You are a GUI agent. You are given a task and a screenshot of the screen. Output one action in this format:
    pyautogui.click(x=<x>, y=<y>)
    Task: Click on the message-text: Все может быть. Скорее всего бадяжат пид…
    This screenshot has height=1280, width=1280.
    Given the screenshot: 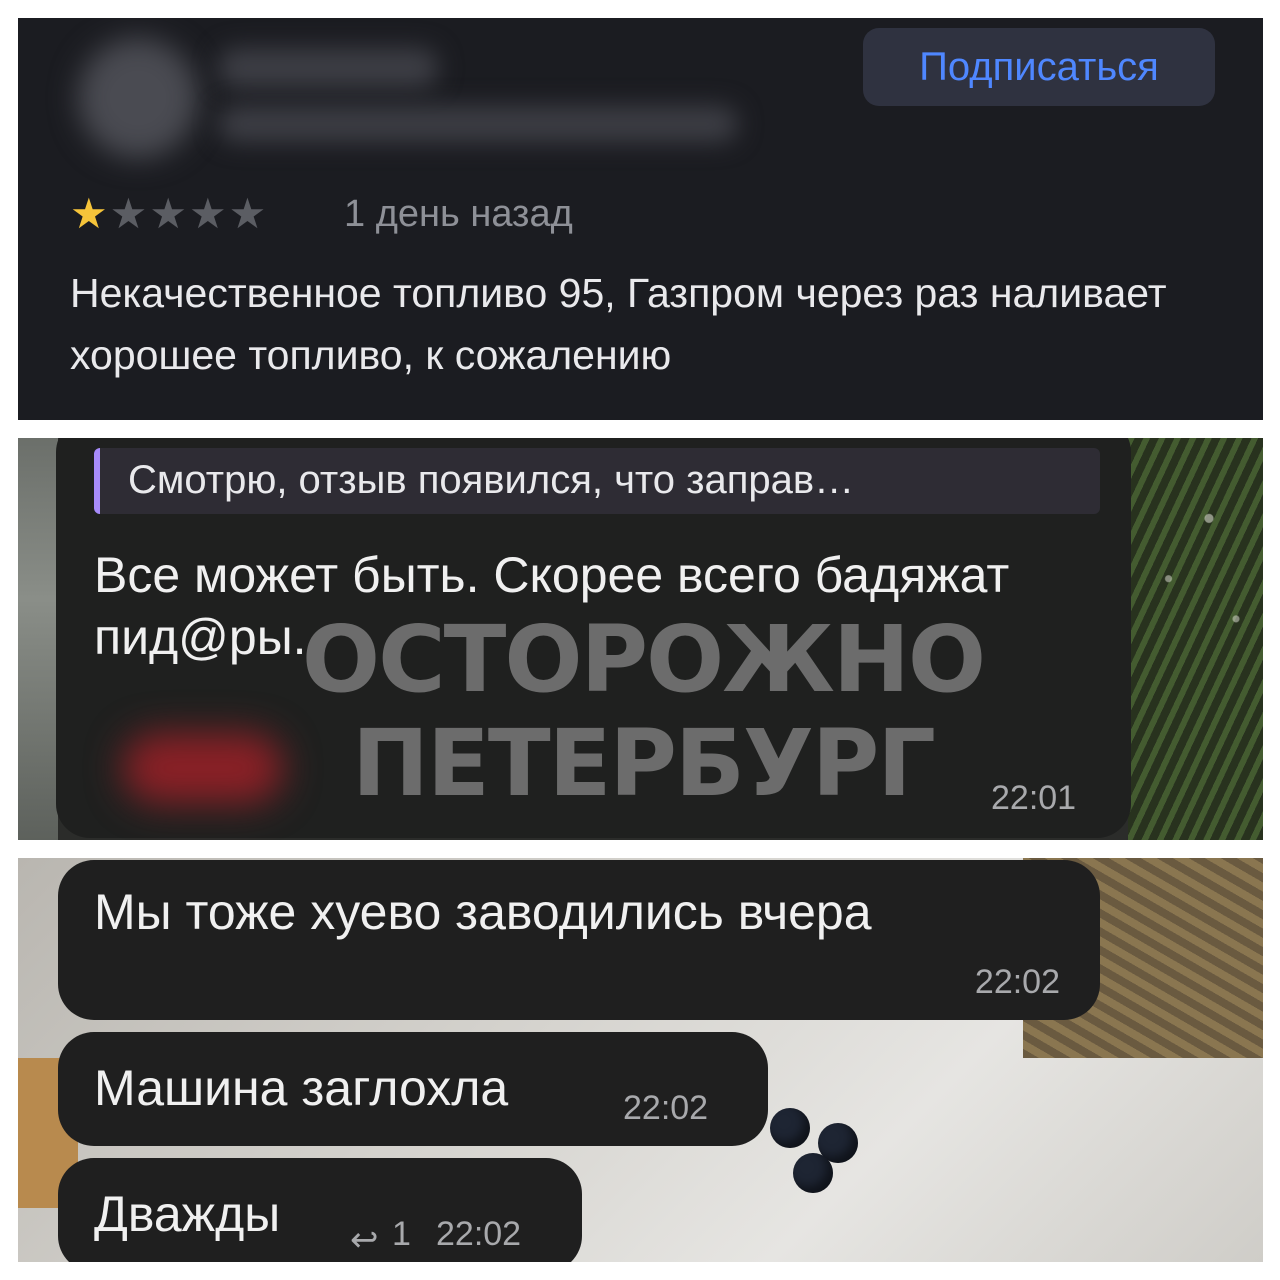 What is the action you would take?
    pyautogui.click(x=552, y=606)
    